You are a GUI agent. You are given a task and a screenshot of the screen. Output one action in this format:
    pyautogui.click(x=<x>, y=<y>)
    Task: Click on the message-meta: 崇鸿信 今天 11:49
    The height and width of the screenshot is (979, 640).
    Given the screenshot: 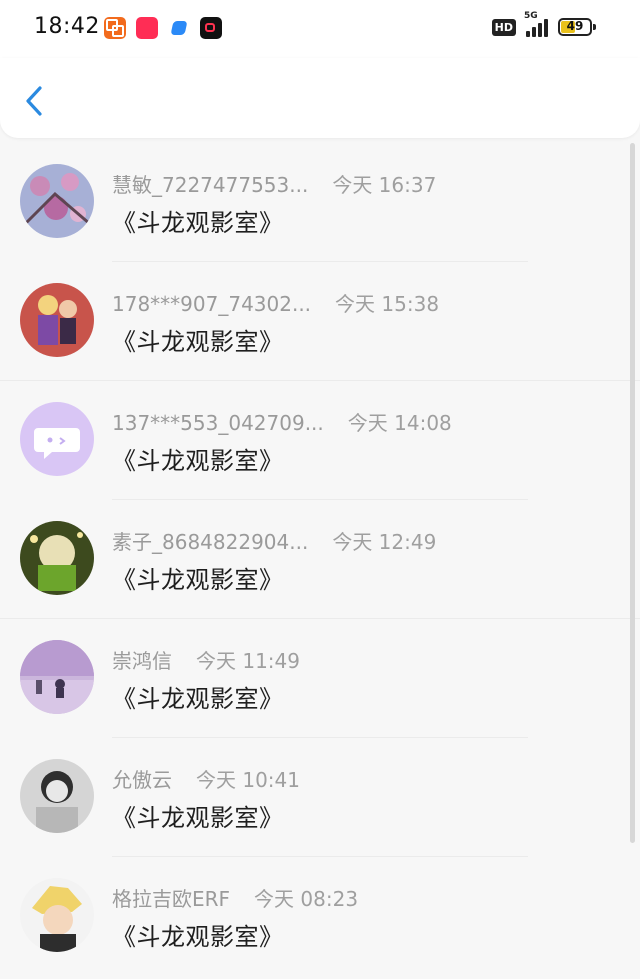 What is the action you would take?
    pyautogui.click(x=206, y=659)
    